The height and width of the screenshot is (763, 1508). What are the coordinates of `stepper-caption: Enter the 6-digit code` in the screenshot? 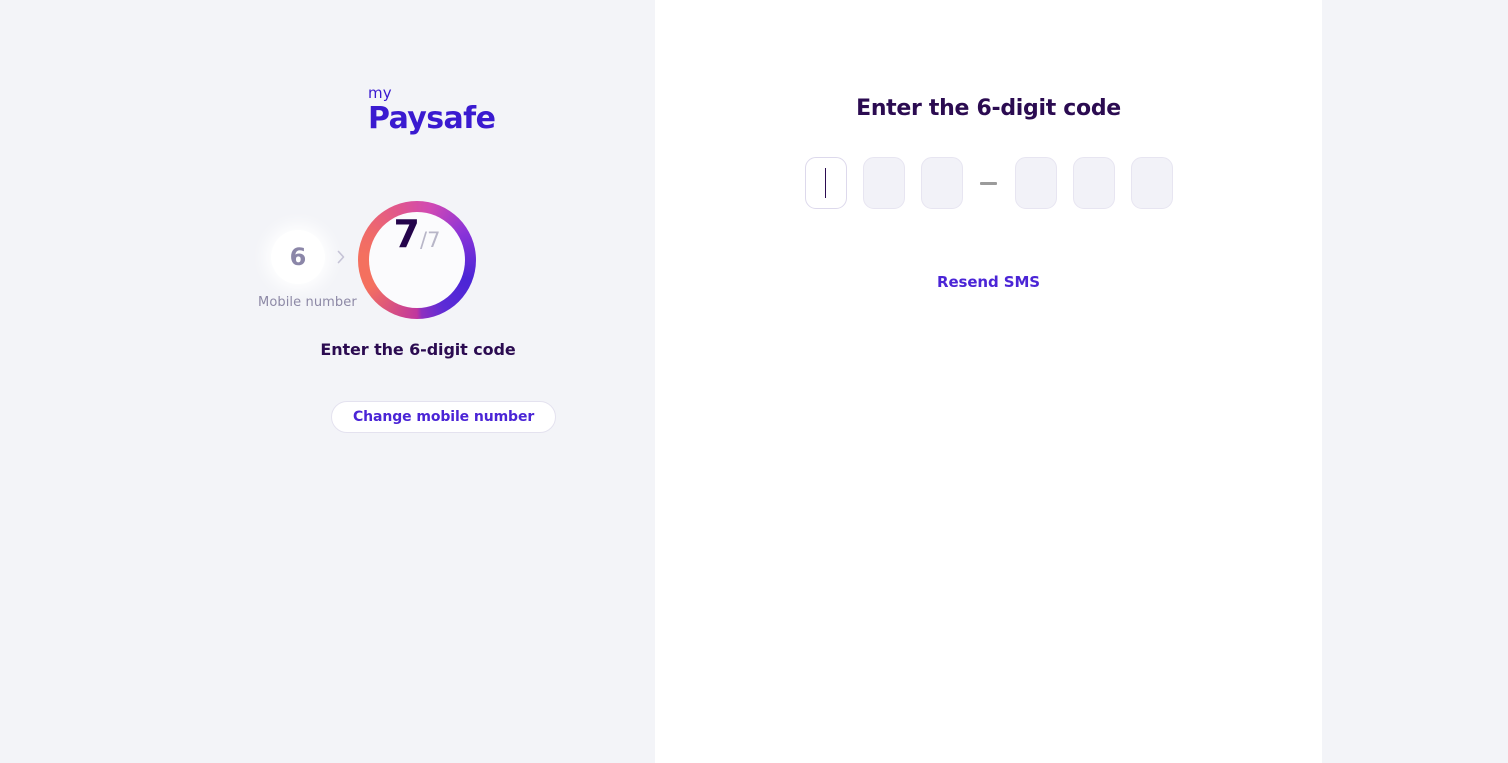 It's located at (418, 349).